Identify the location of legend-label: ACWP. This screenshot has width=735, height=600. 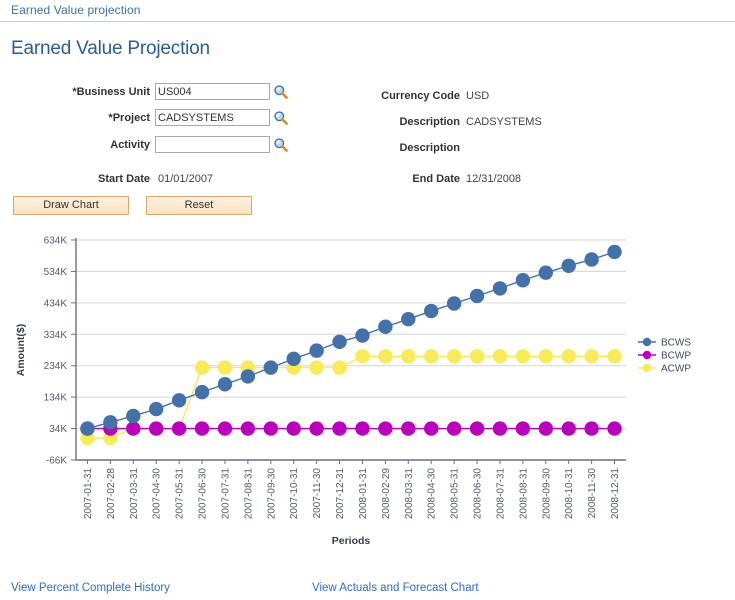
(676, 369).